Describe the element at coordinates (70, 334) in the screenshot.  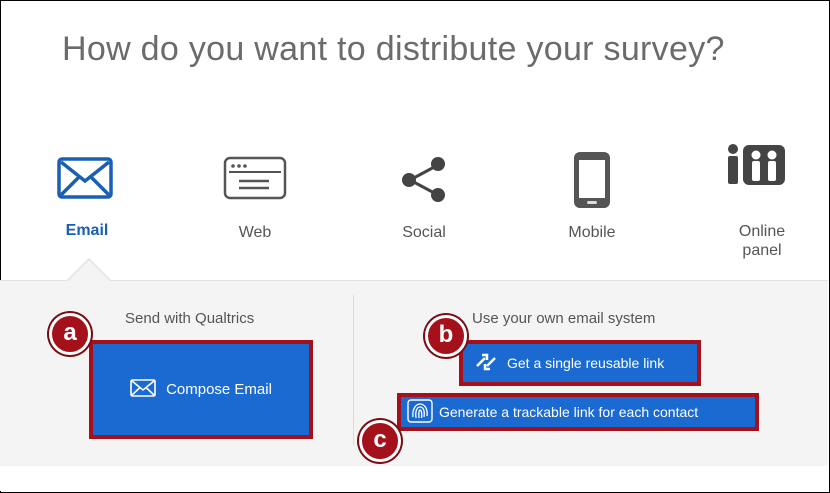
I see `annotation-marker-a: a` at that location.